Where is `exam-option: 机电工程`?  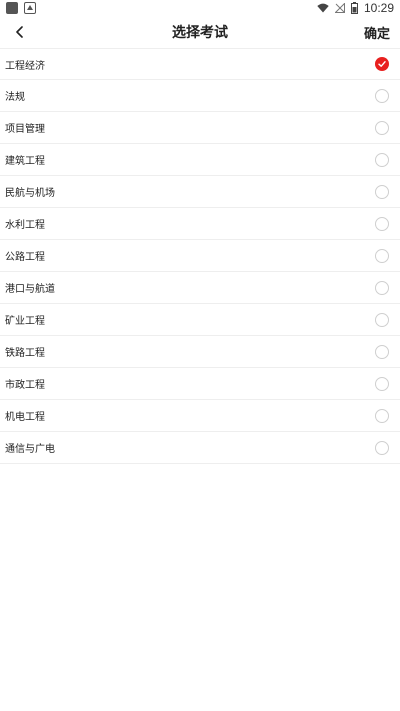
exam-option: 机电工程 is located at coordinates (200, 416).